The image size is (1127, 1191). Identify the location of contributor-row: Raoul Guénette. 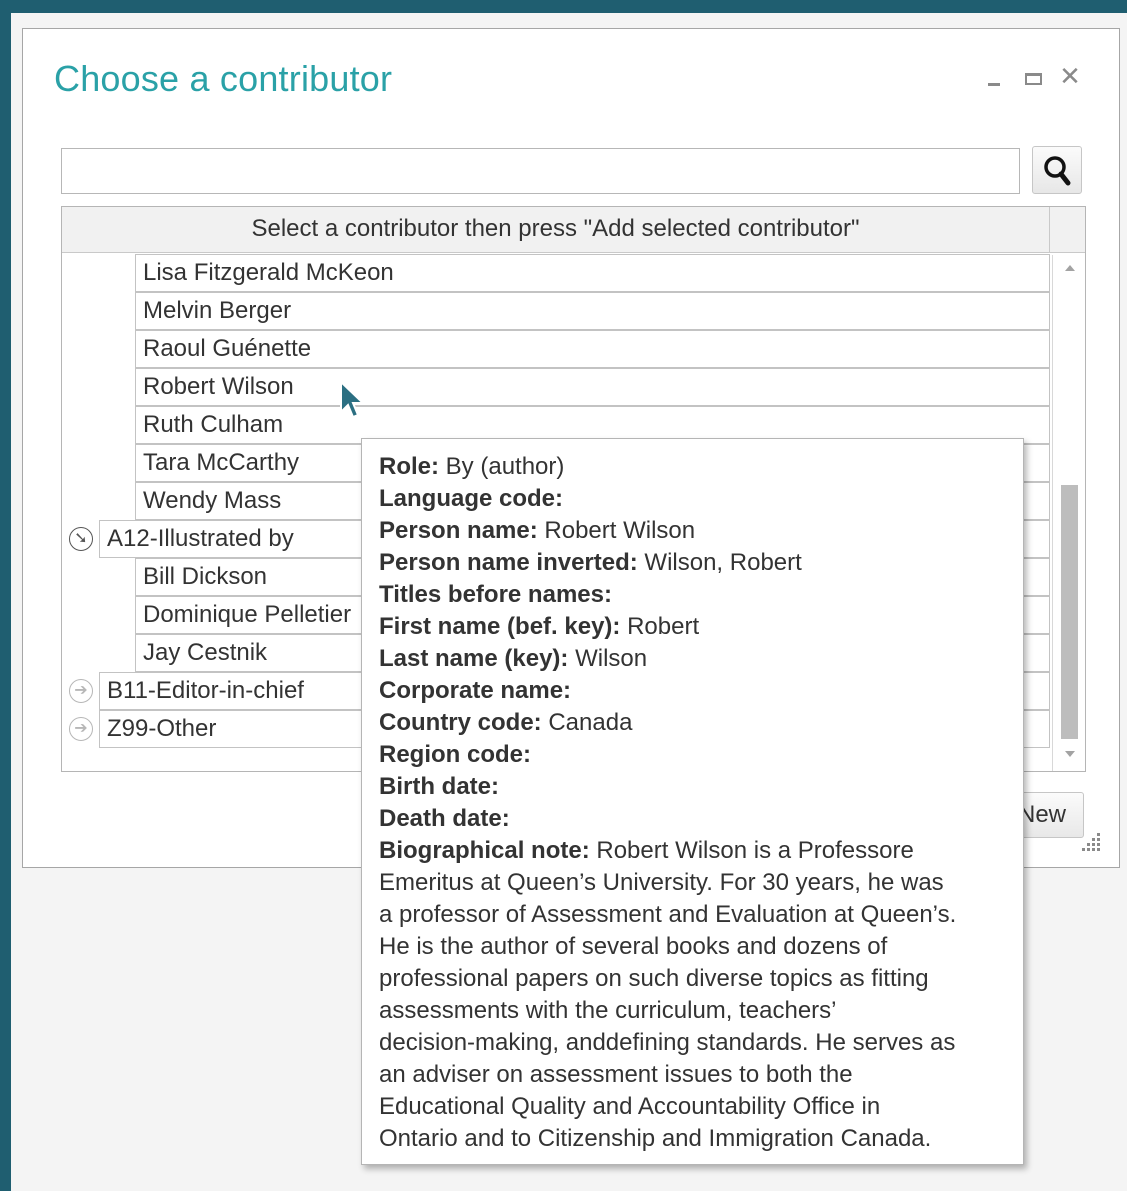
(592, 349).